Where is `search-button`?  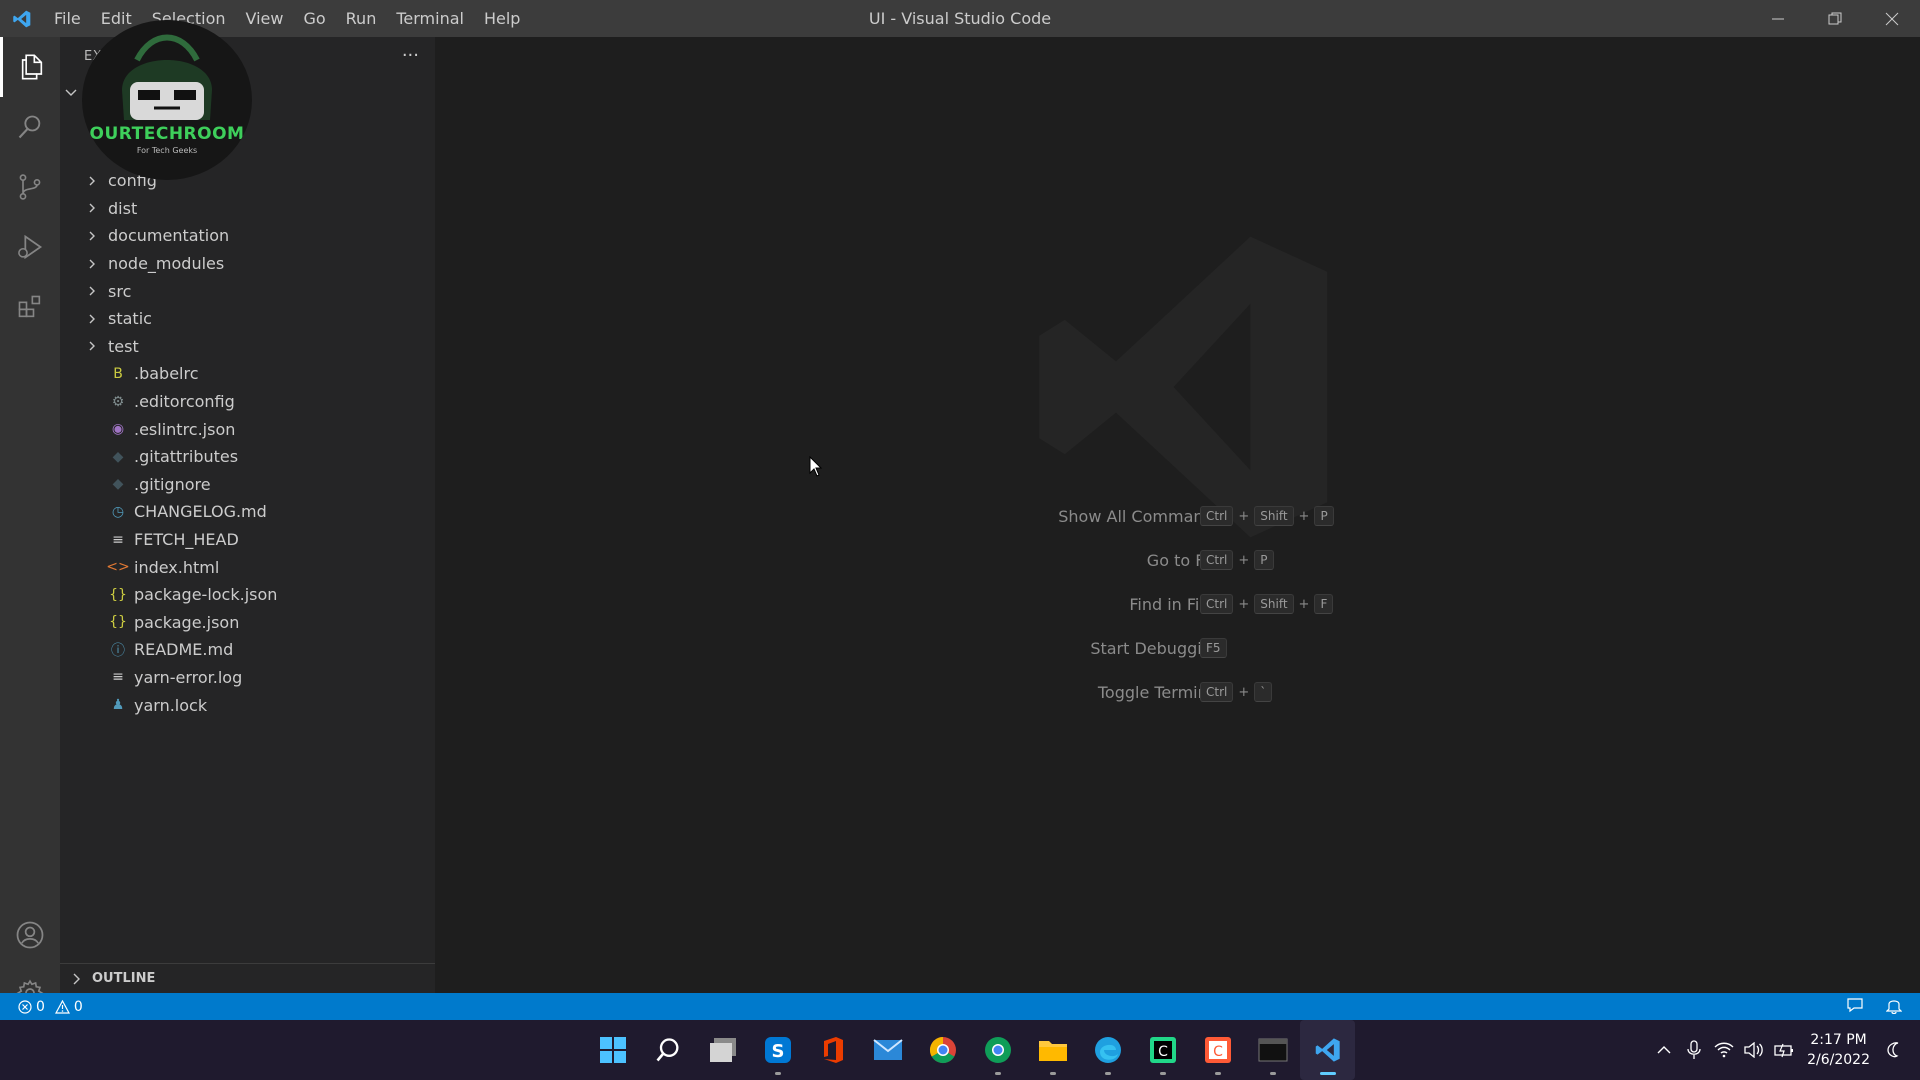 search-button is located at coordinates (30, 127).